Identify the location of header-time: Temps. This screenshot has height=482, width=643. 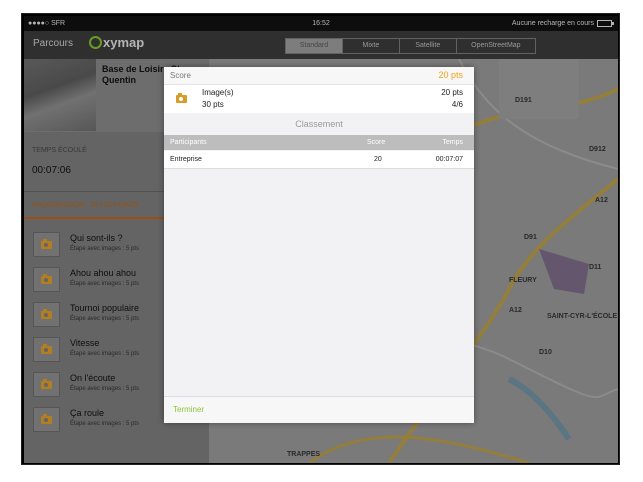
(452, 142).